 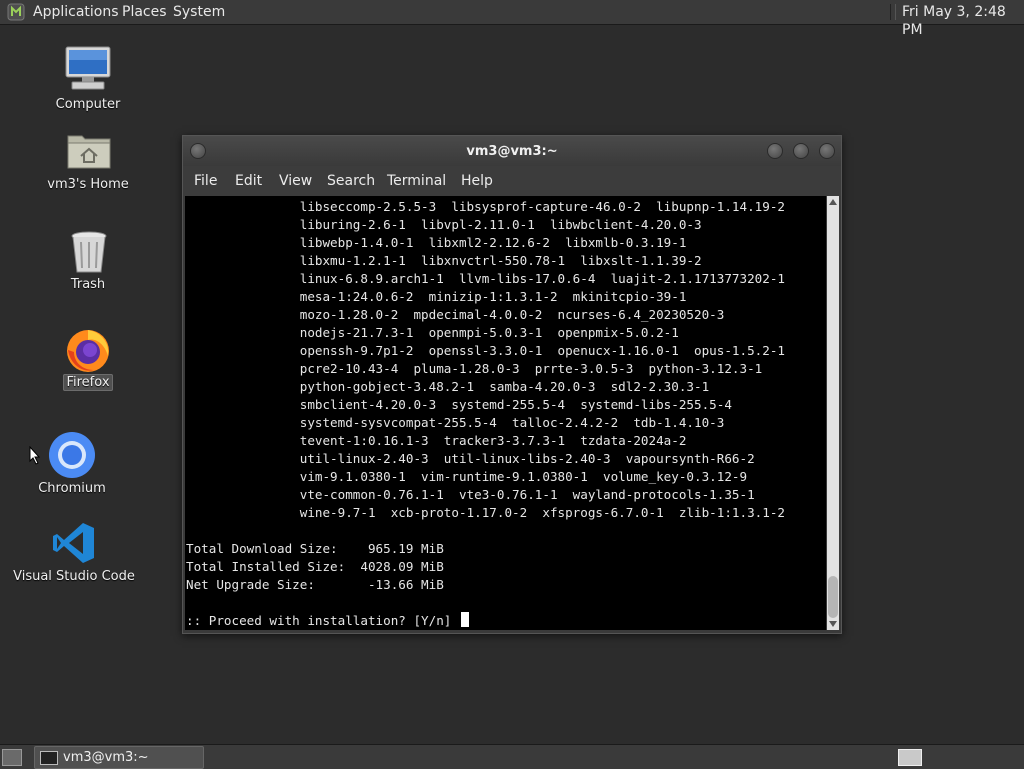 What do you see at coordinates (295, 181) in the screenshot?
I see `menu-view: View` at bounding box center [295, 181].